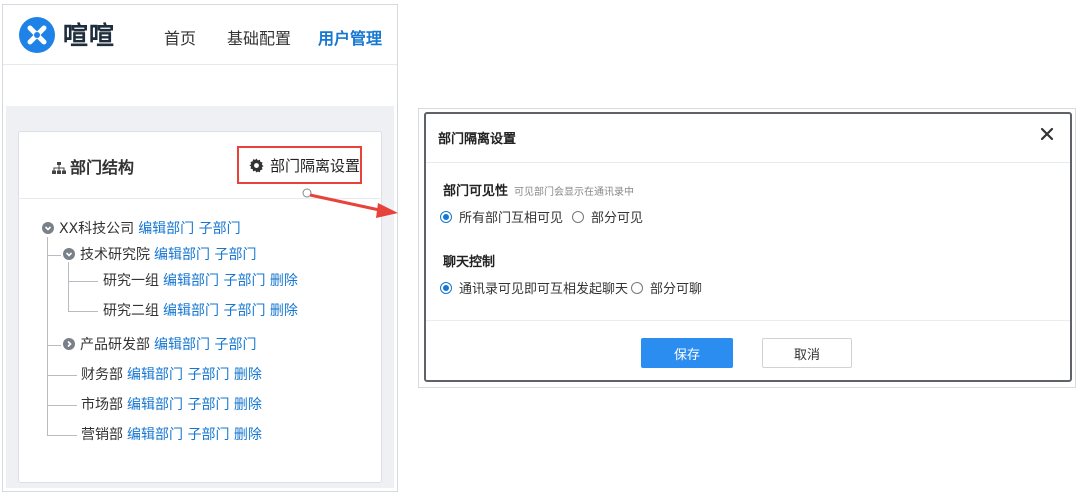 This screenshot has height=496, width=1080. What do you see at coordinates (256, 165) in the screenshot?
I see `gear-icon` at bounding box center [256, 165].